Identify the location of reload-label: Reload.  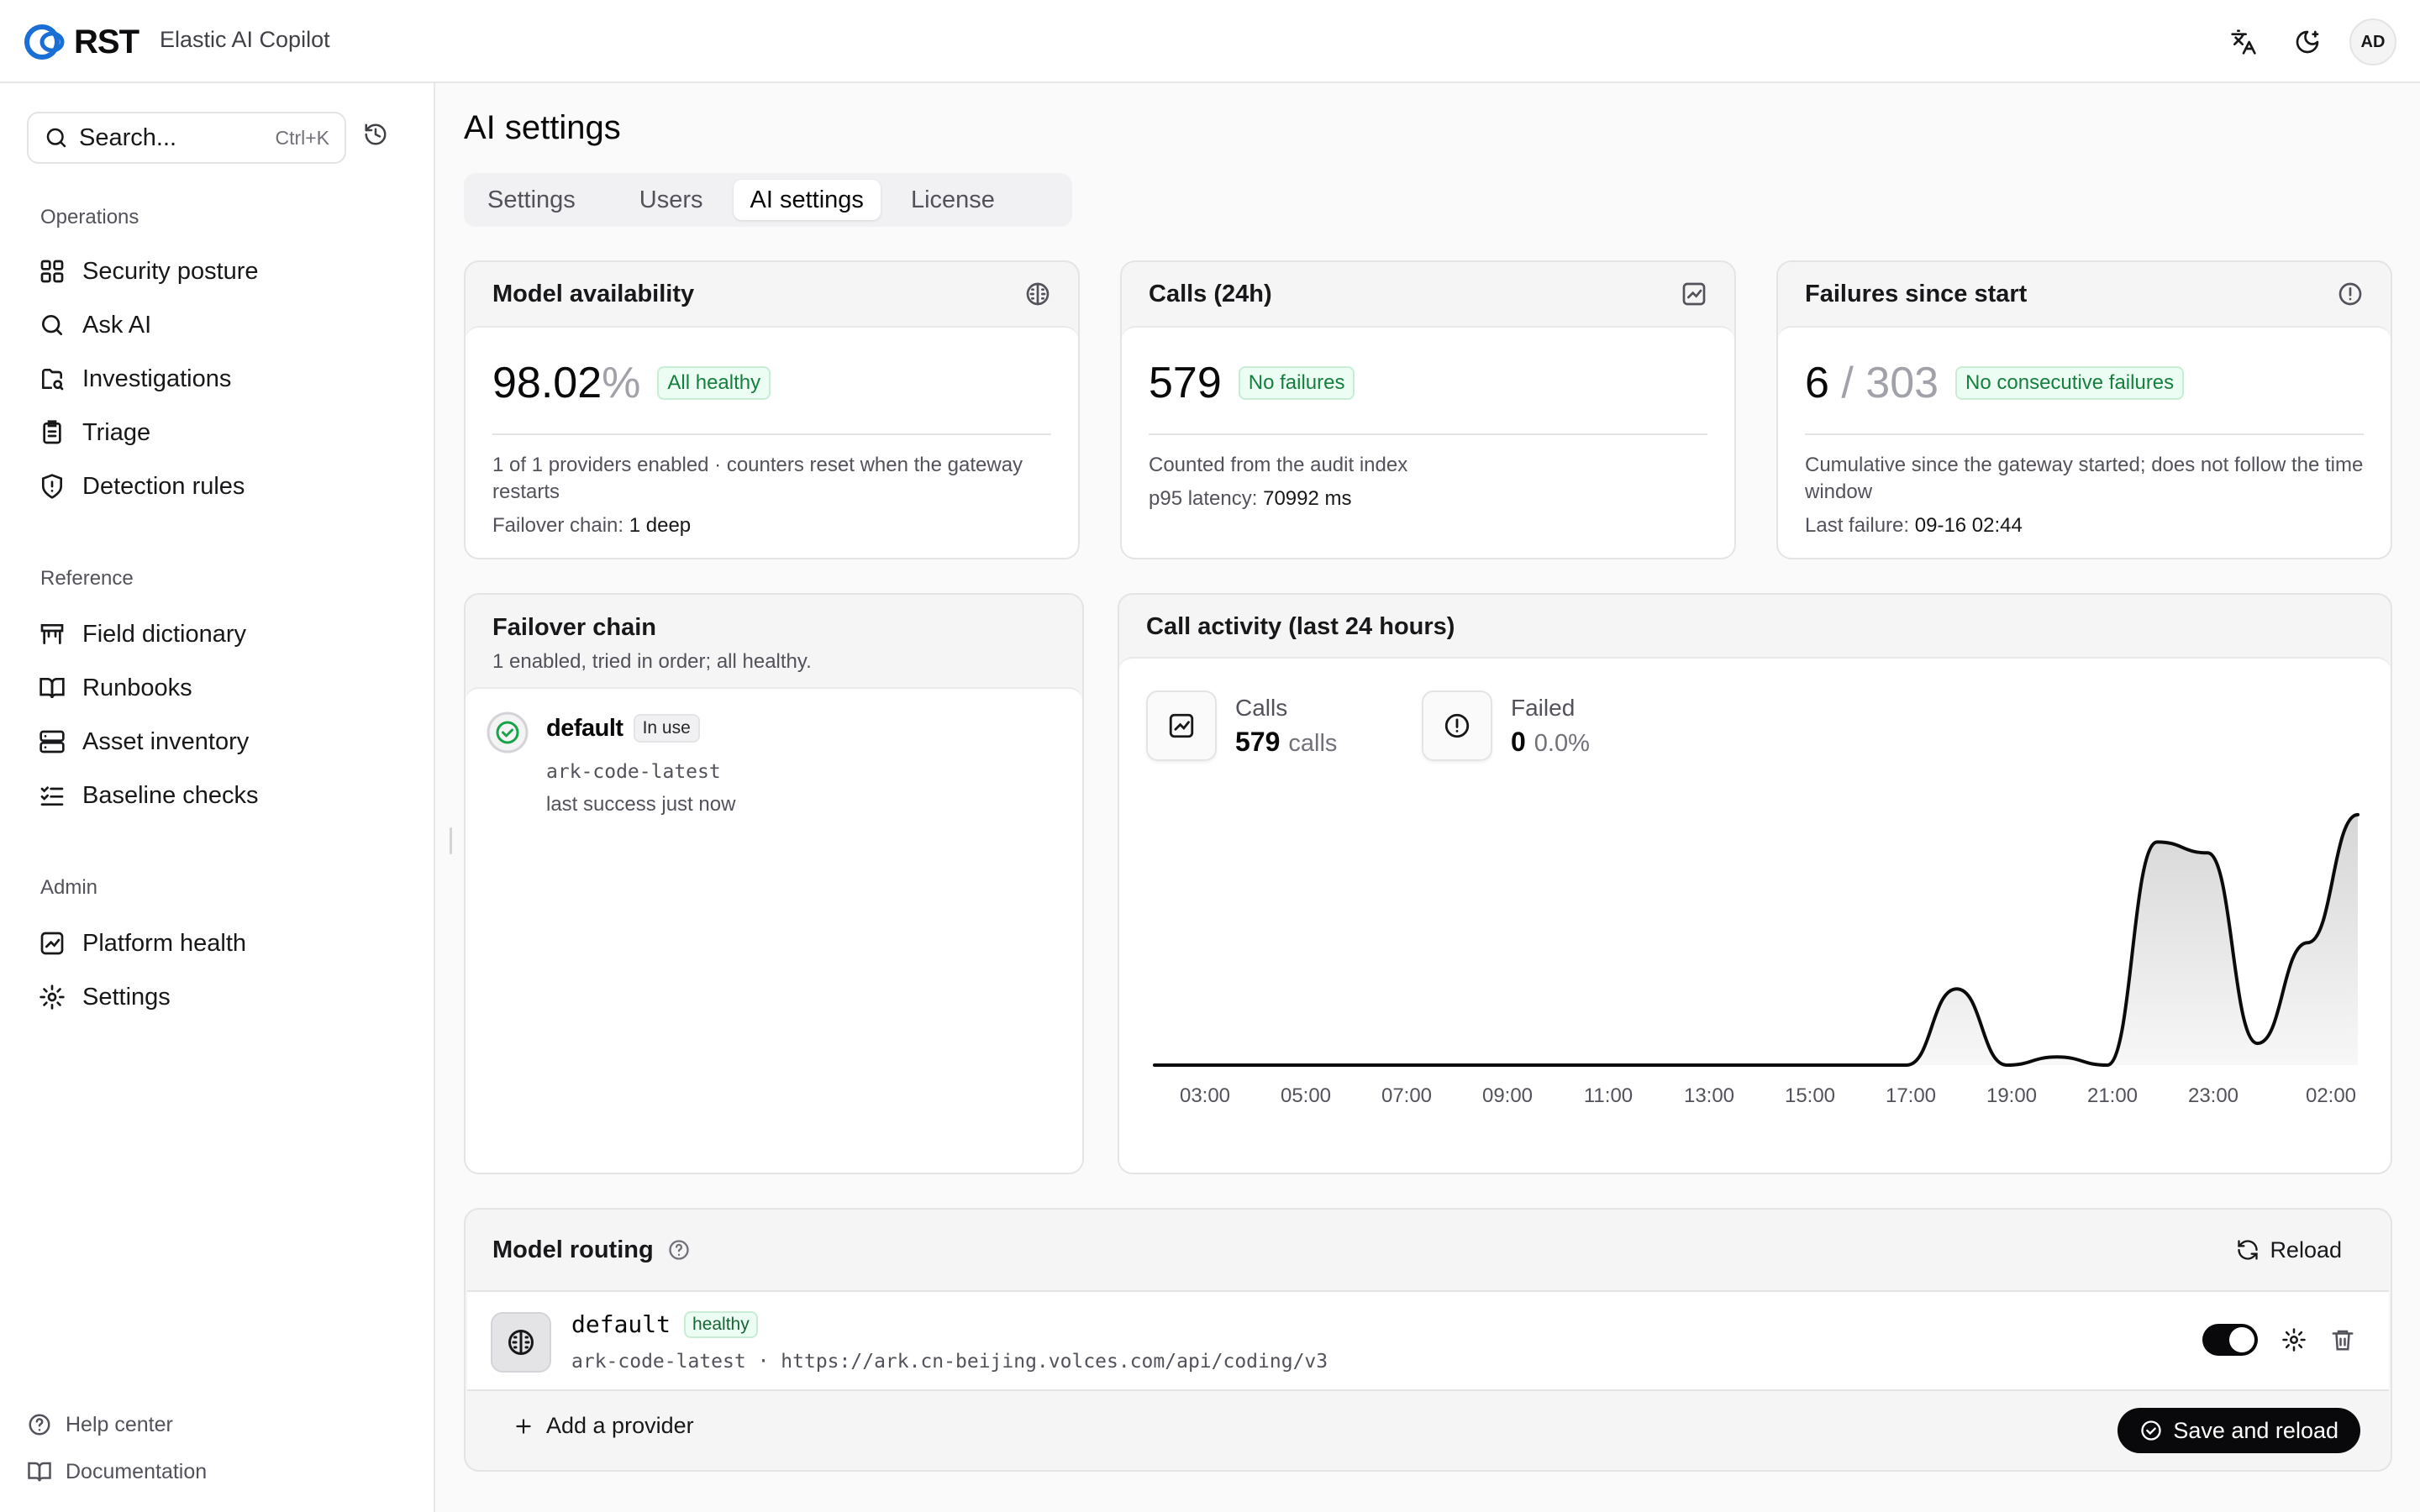
(2306, 1249).